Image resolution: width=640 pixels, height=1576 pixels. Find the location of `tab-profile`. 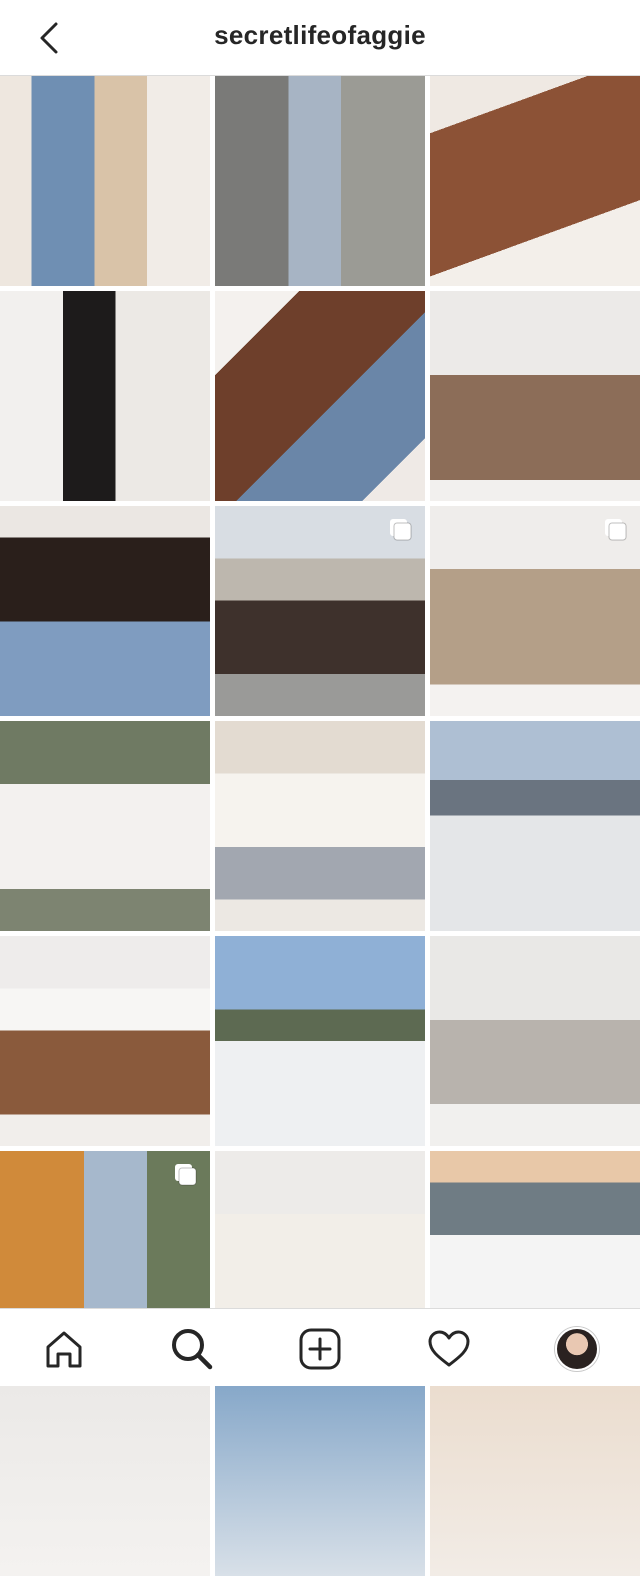

tab-profile is located at coordinates (577, 1349).